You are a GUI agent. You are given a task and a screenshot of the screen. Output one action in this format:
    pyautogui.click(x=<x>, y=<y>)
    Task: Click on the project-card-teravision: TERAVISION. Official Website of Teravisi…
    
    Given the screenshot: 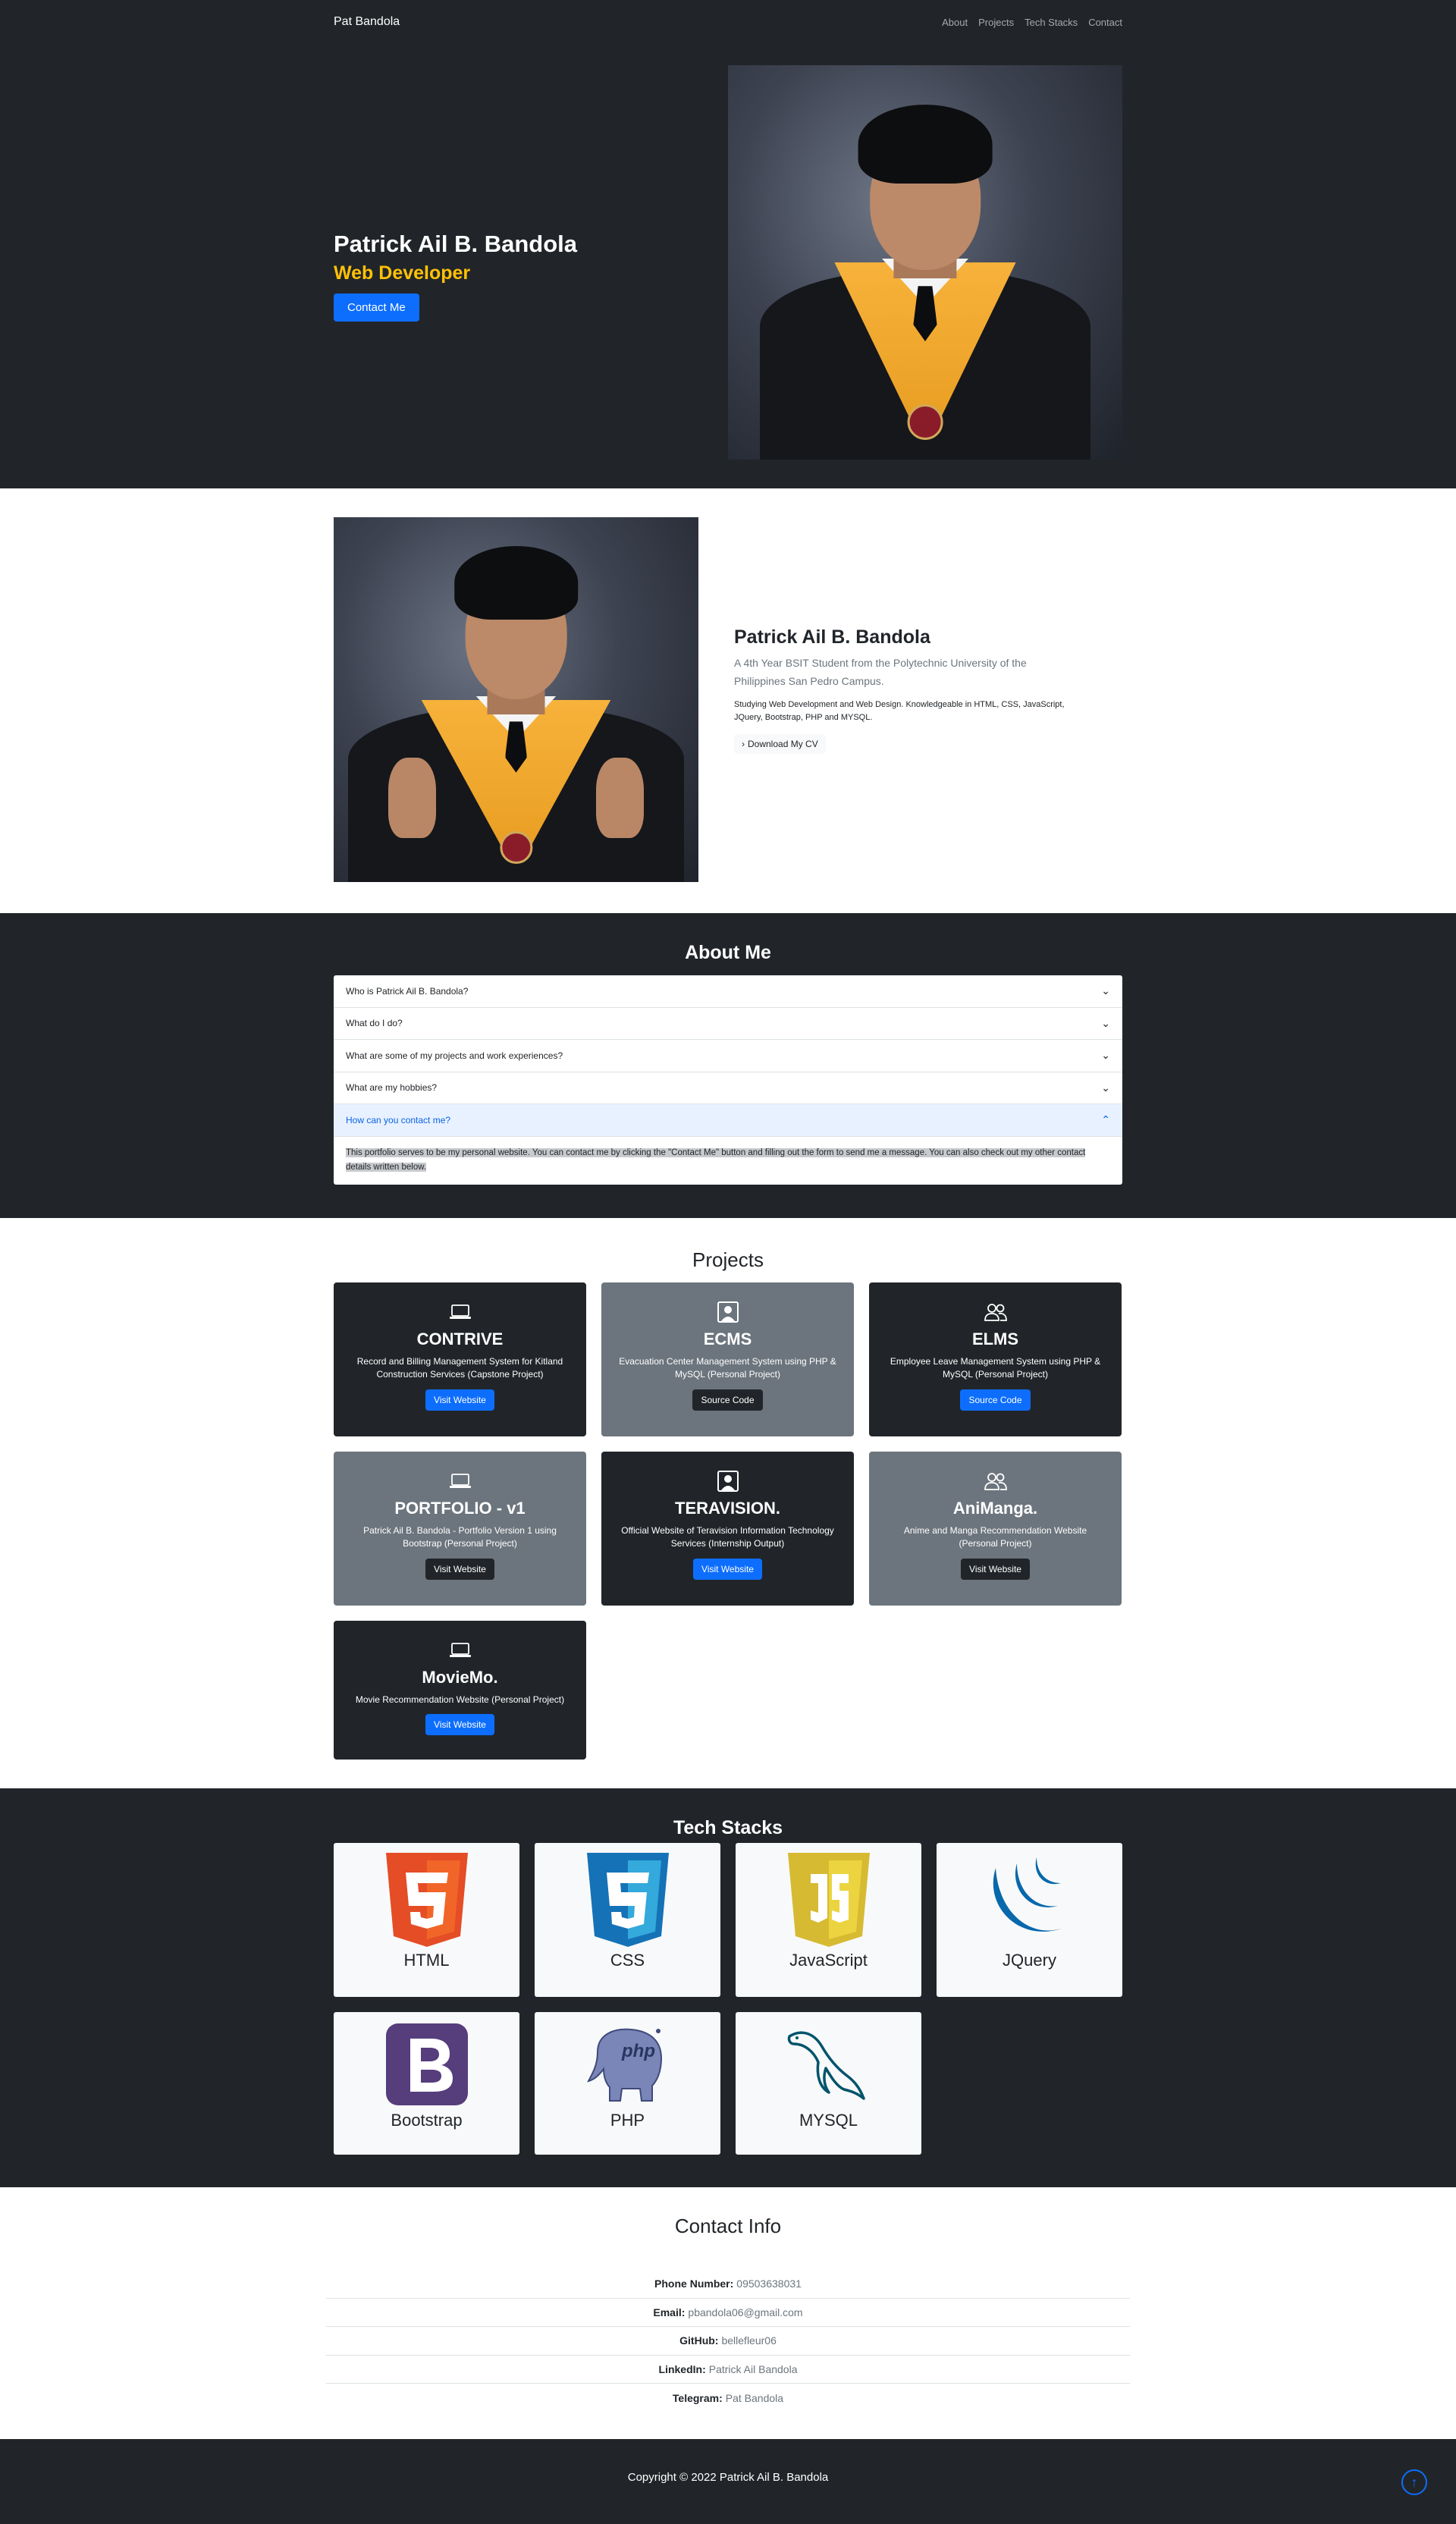 What is the action you would take?
    pyautogui.click(x=727, y=1529)
    